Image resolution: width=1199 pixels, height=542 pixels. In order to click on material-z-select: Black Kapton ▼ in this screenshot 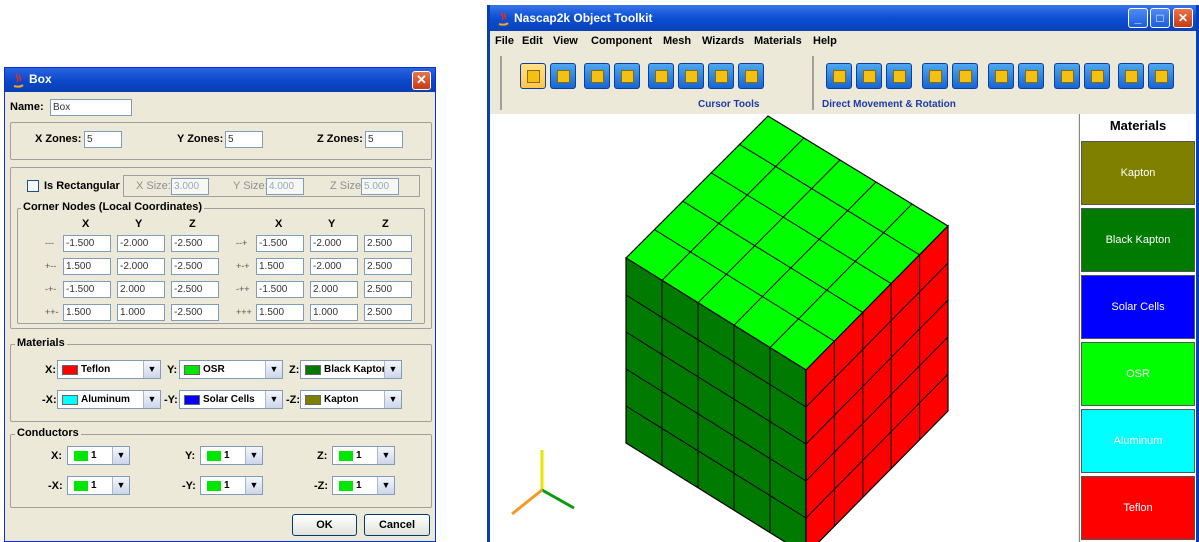, I will do `click(351, 369)`.